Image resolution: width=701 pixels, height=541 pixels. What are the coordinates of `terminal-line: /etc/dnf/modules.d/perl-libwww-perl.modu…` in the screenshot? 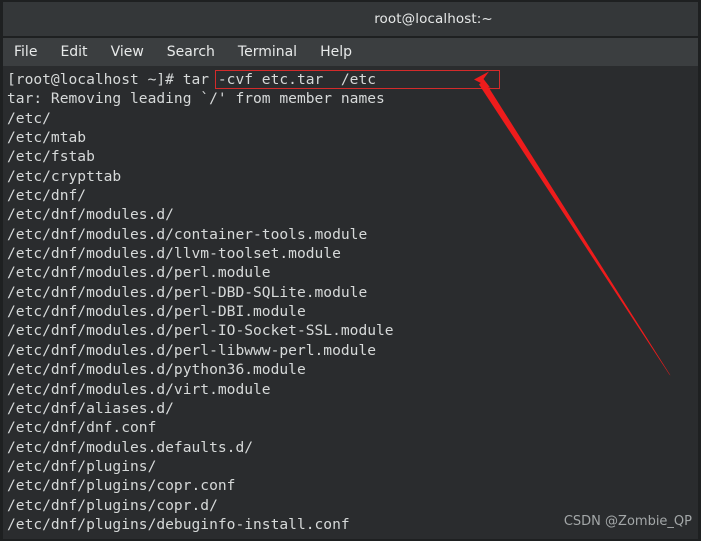 It's located at (192, 350).